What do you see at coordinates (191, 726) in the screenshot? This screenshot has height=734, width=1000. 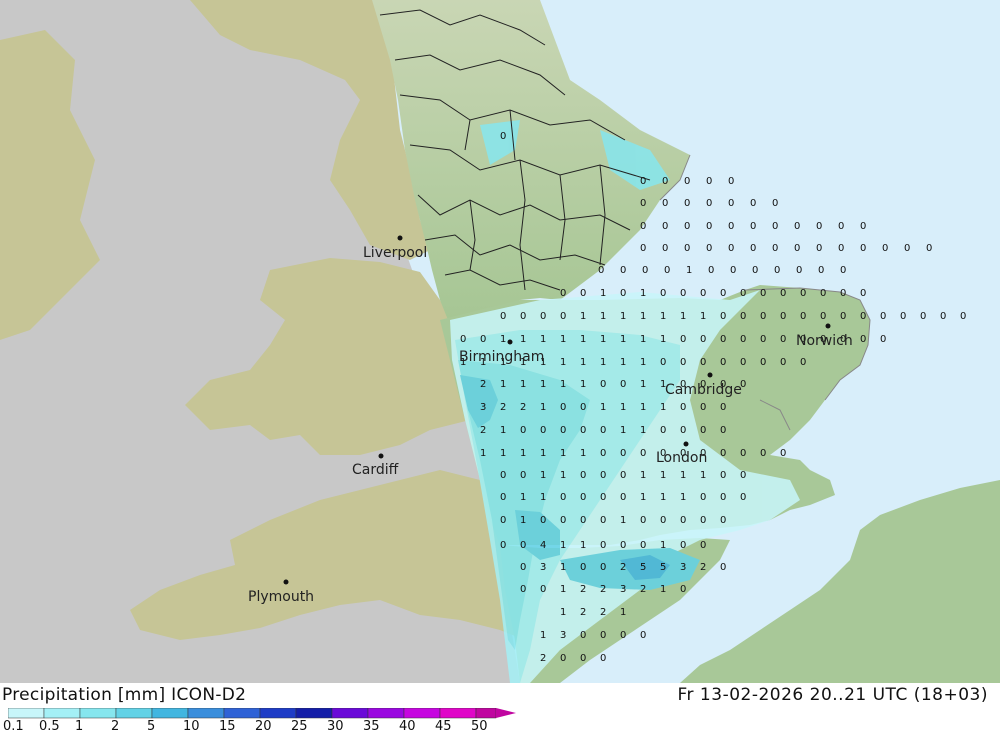 I see `legend-label: 10` at bounding box center [191, 726].